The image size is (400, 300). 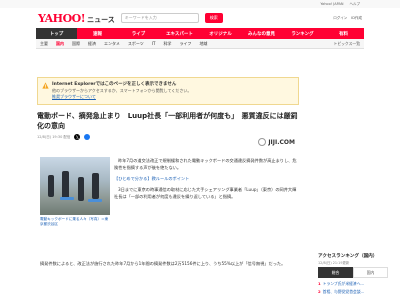 I want to click on signup-link: ID作成, so click(x=356, y=18).